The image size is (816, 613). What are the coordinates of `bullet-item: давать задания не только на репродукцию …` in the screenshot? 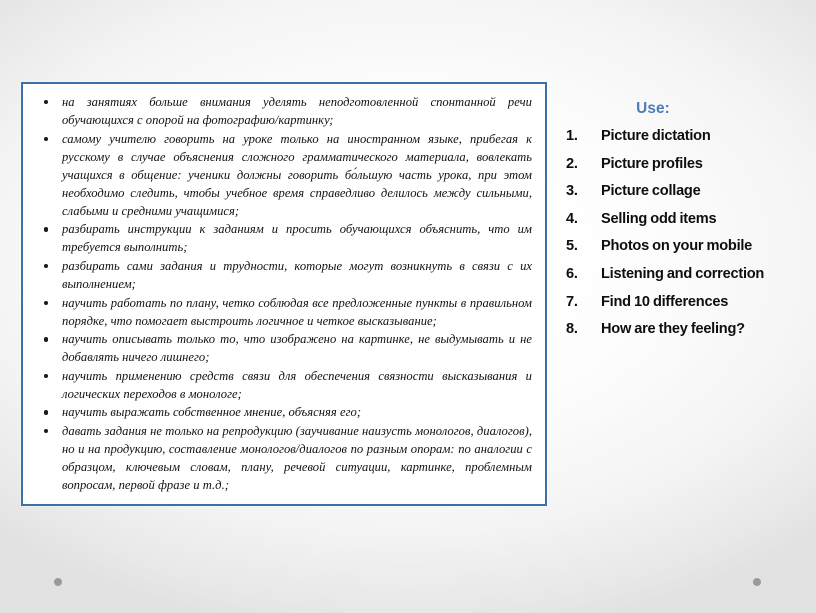 It's located at (284, 458).